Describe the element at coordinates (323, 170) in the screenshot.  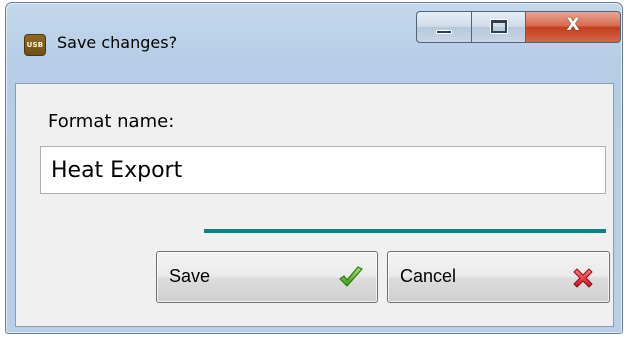
I see `format-name-input` at that location.